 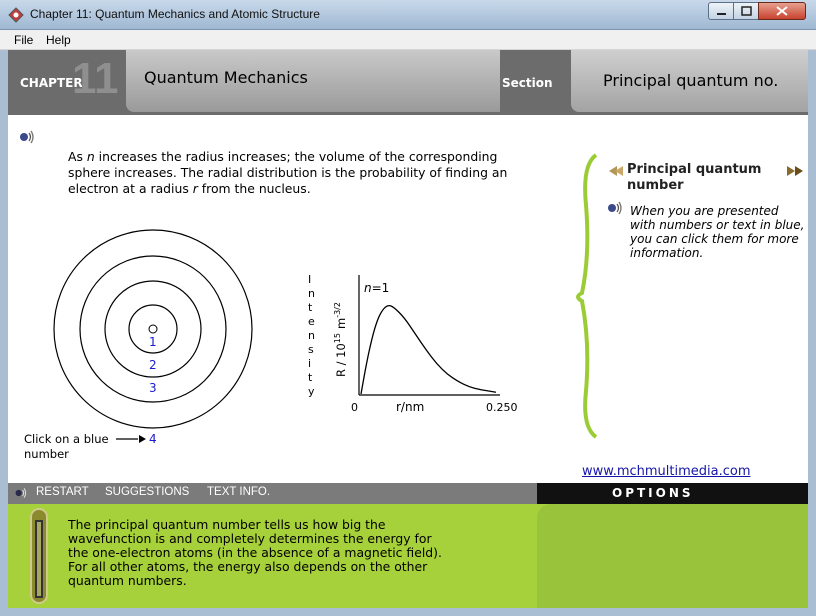 What do you see at coordinates (153, 388) in the screenshot?
I see `orbit-label-3: 3` at bounding box center [153, 388].